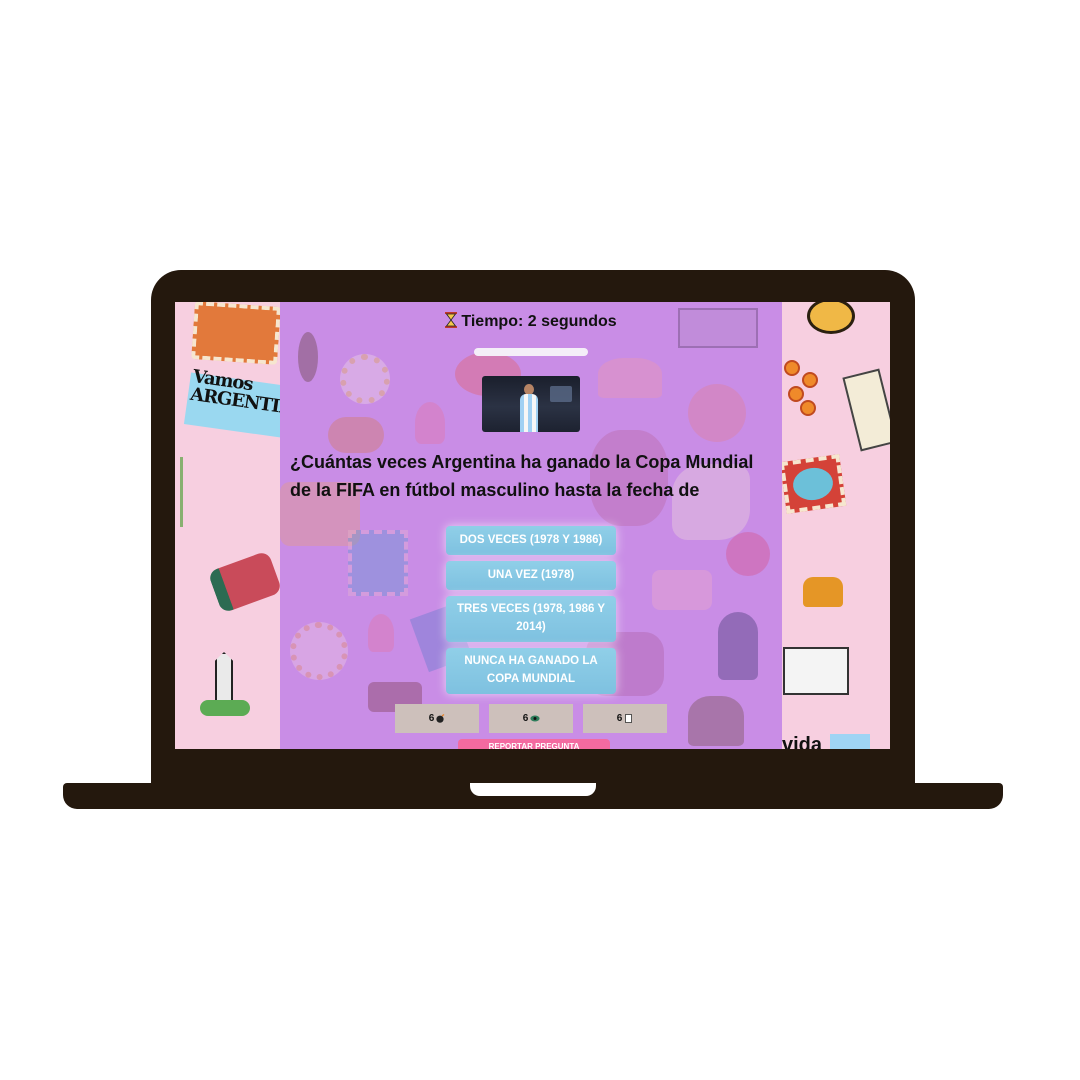 The height and width of the screenshot is (1080, 1080). Describe the element at coordinates (539, 321) in the screenshot. I see `timer-label: Tiempo: 2 segundos` at that location.